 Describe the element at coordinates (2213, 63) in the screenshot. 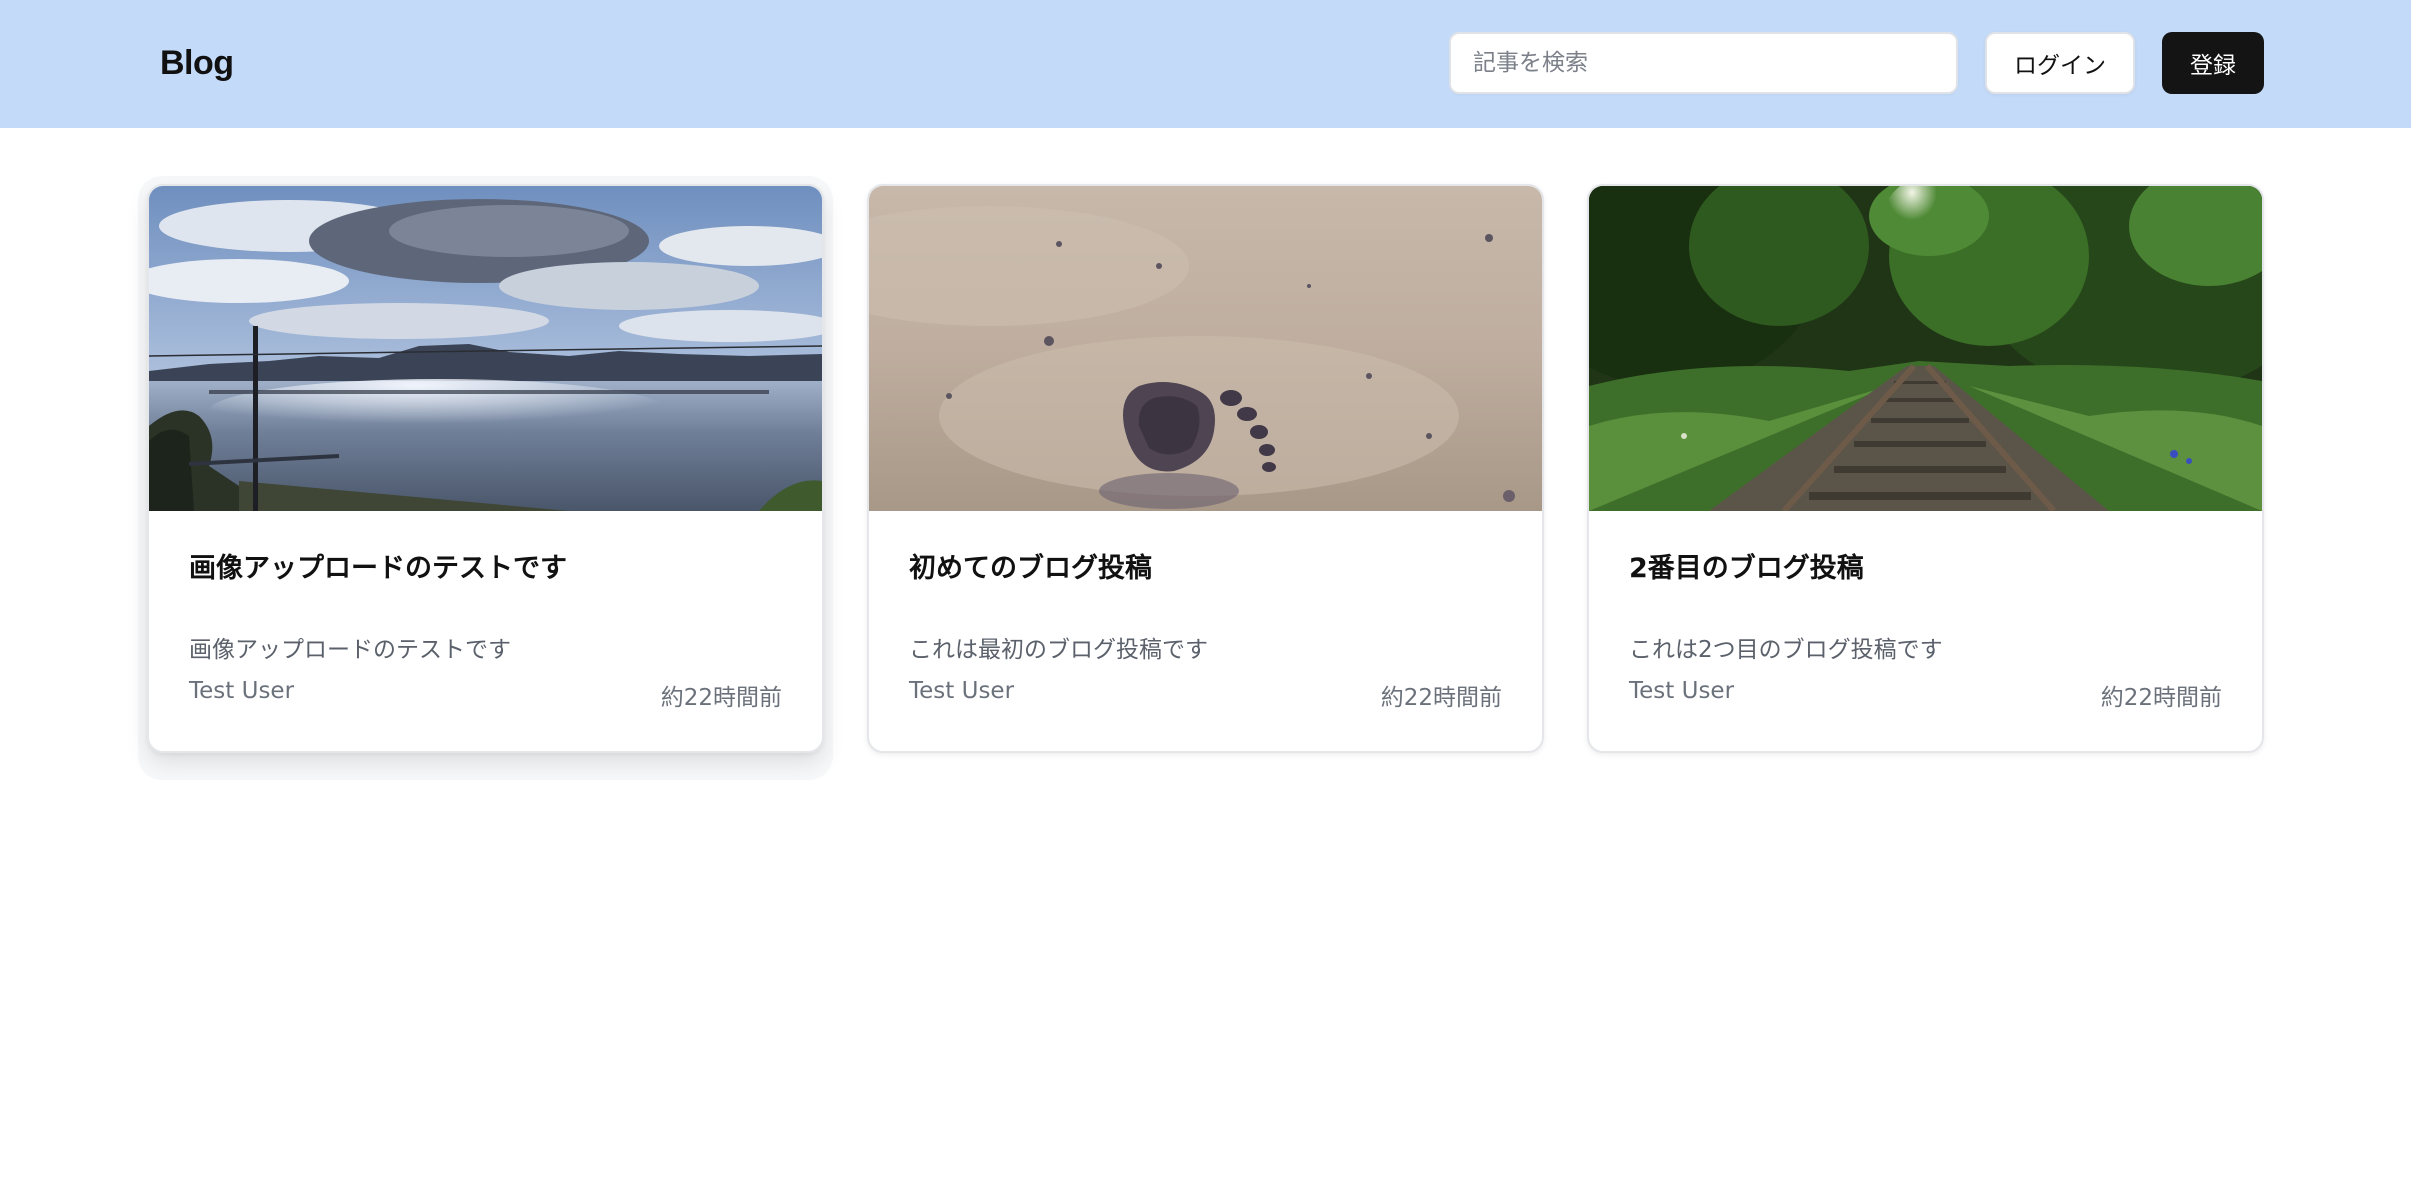

I see `register-button: 登録` at that location.